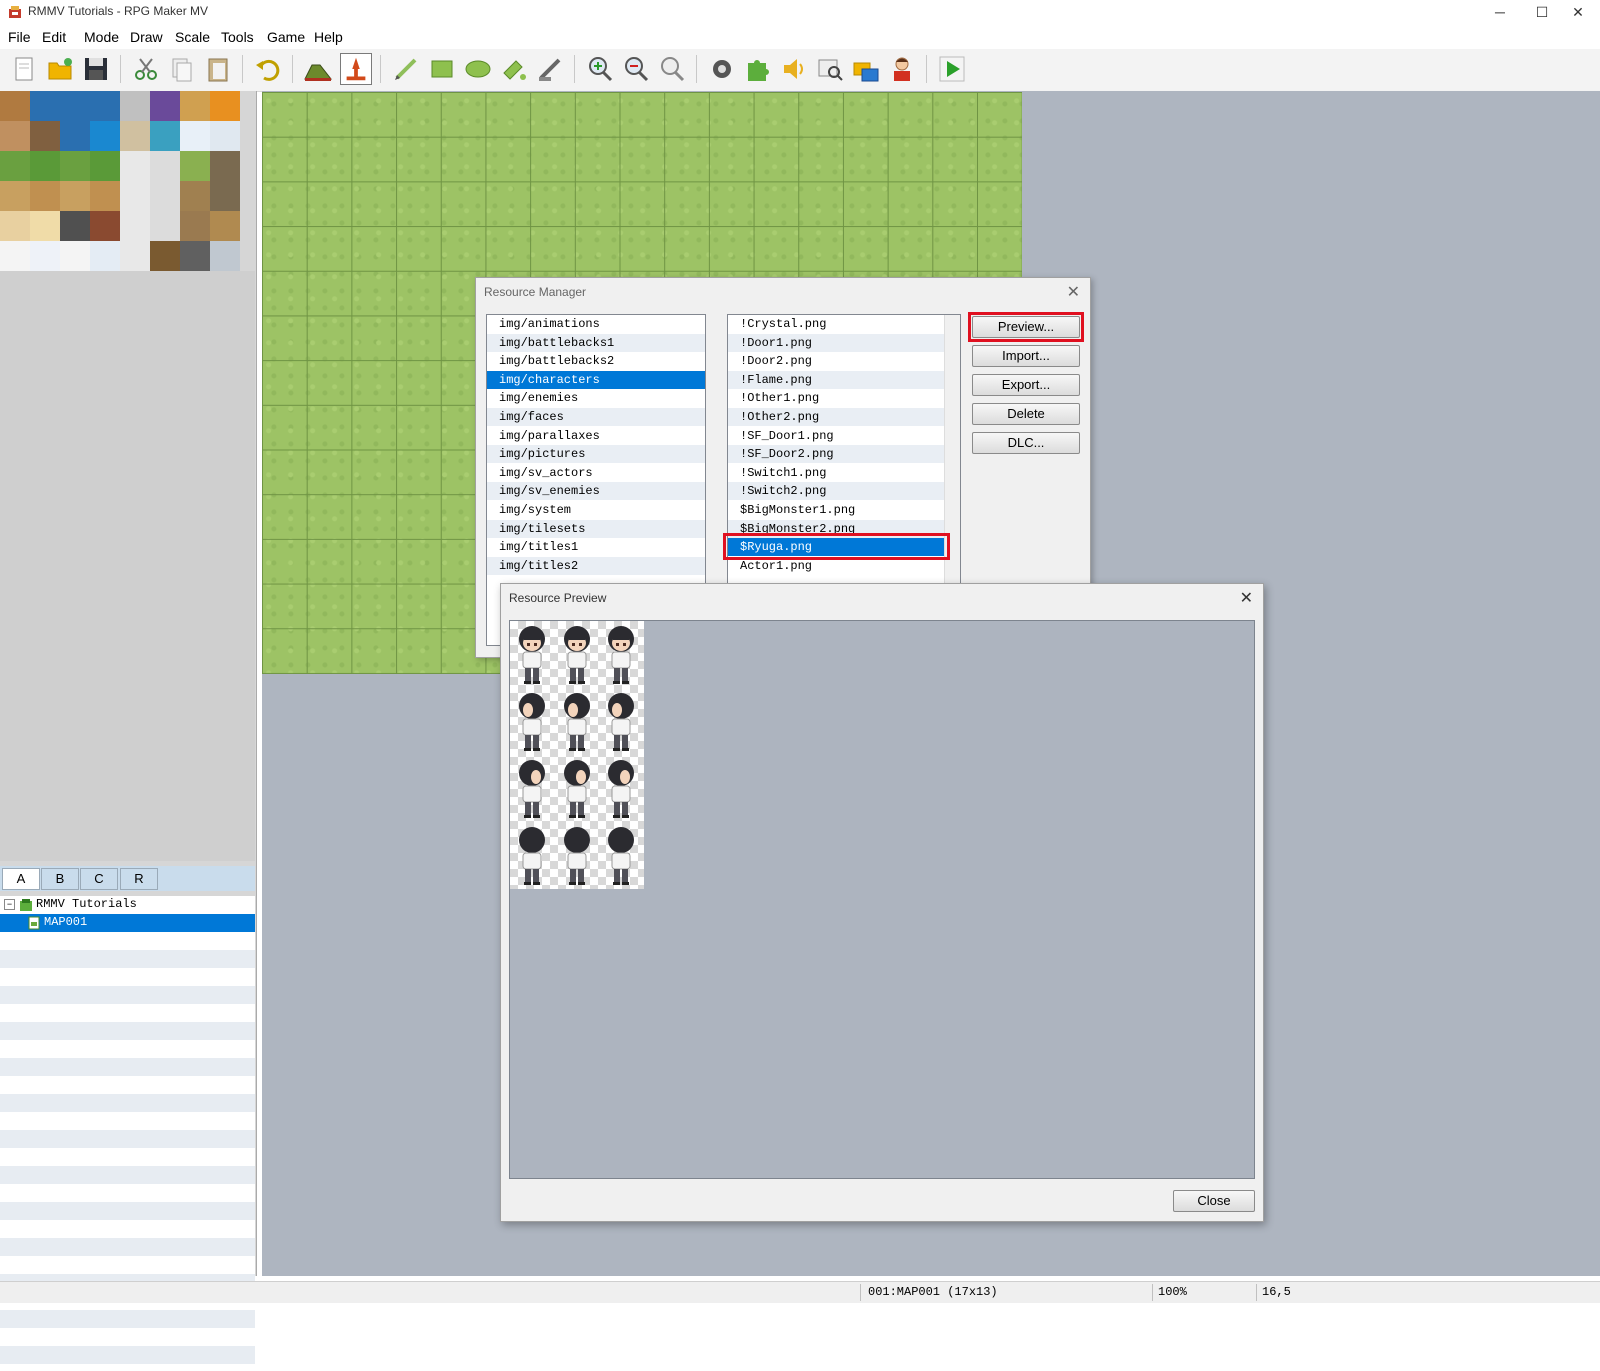  What do you see at coordinates (596, 547) in the screenshot?
I see `folder-item: img/titles1` at bounding box center [596, 547].